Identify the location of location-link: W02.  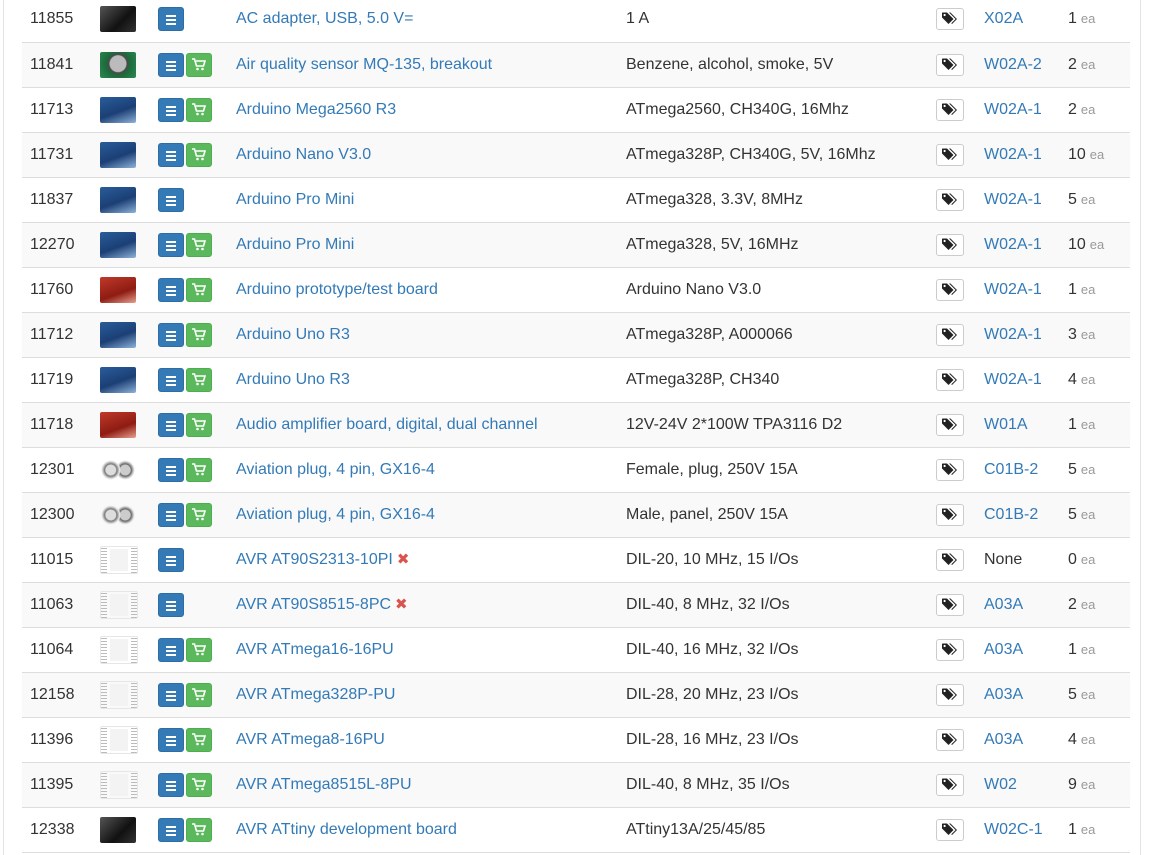
(1000, 784).